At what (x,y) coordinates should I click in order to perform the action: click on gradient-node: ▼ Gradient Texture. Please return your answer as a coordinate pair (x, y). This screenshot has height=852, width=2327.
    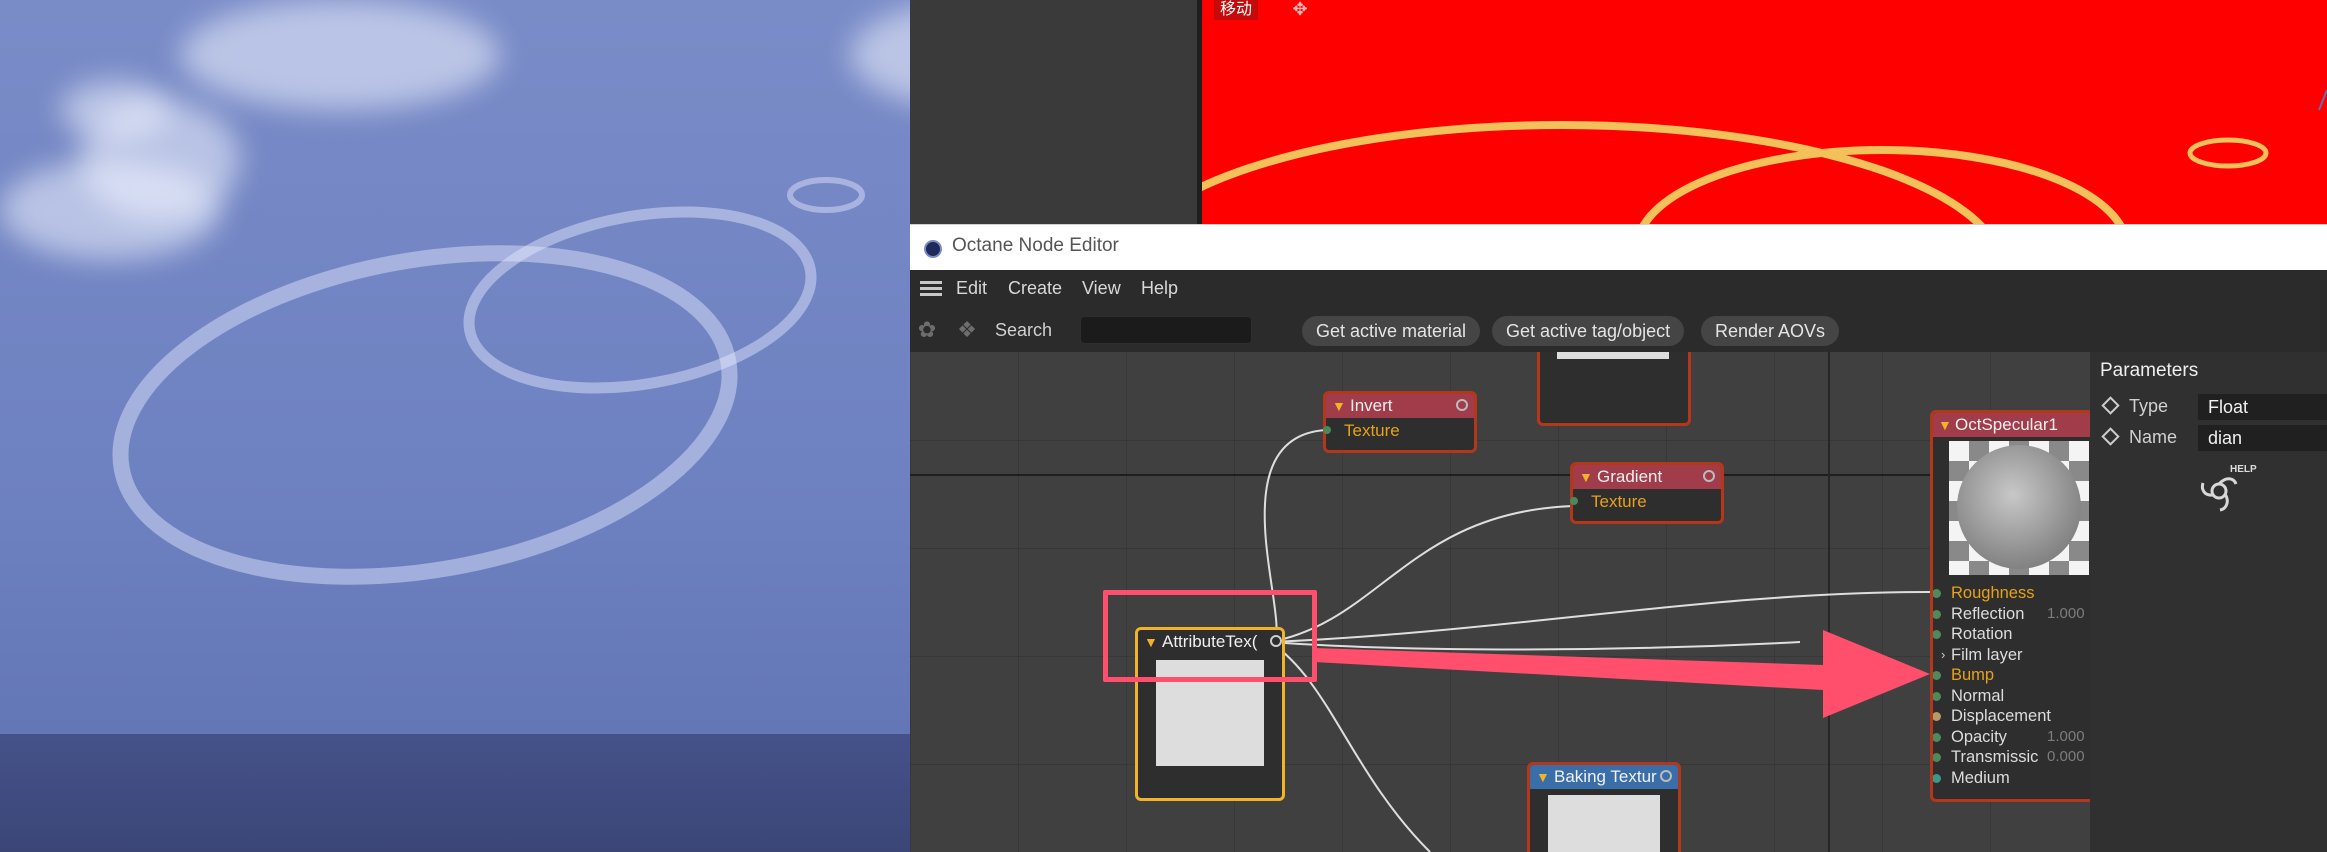
    Looking at the image, I should click on (1647, 493).